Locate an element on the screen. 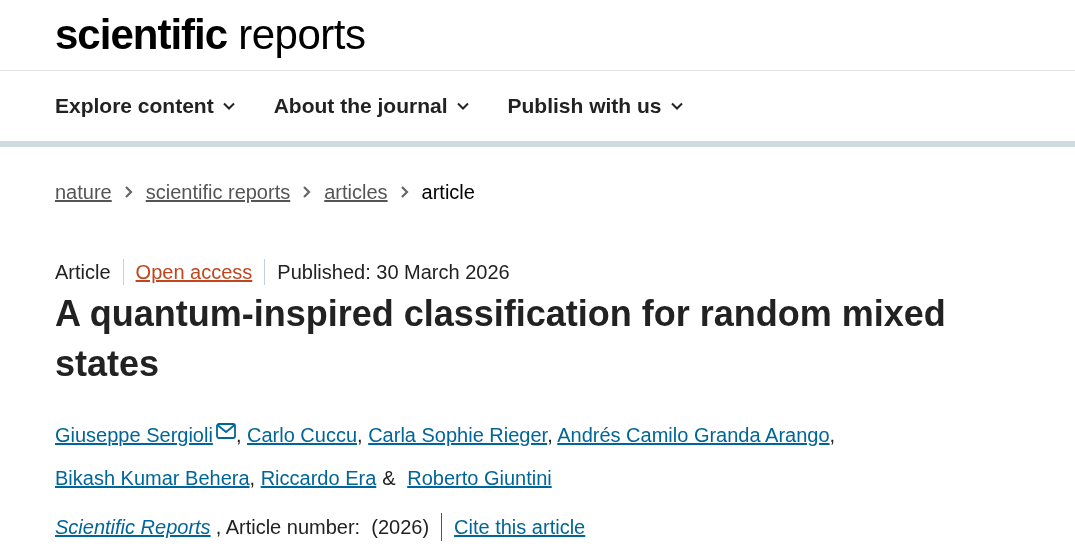 The height and width of the screenshot is (555, 1075). published-date: Published: 30 March 2026 is located at coordinates (393, 272).